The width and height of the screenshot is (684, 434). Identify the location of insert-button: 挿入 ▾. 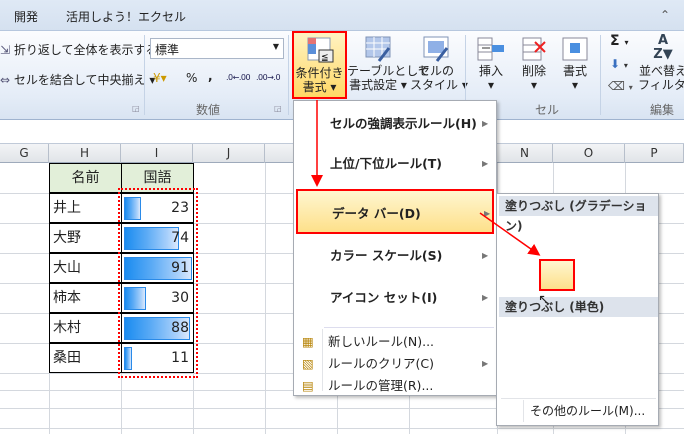
(491, 63).